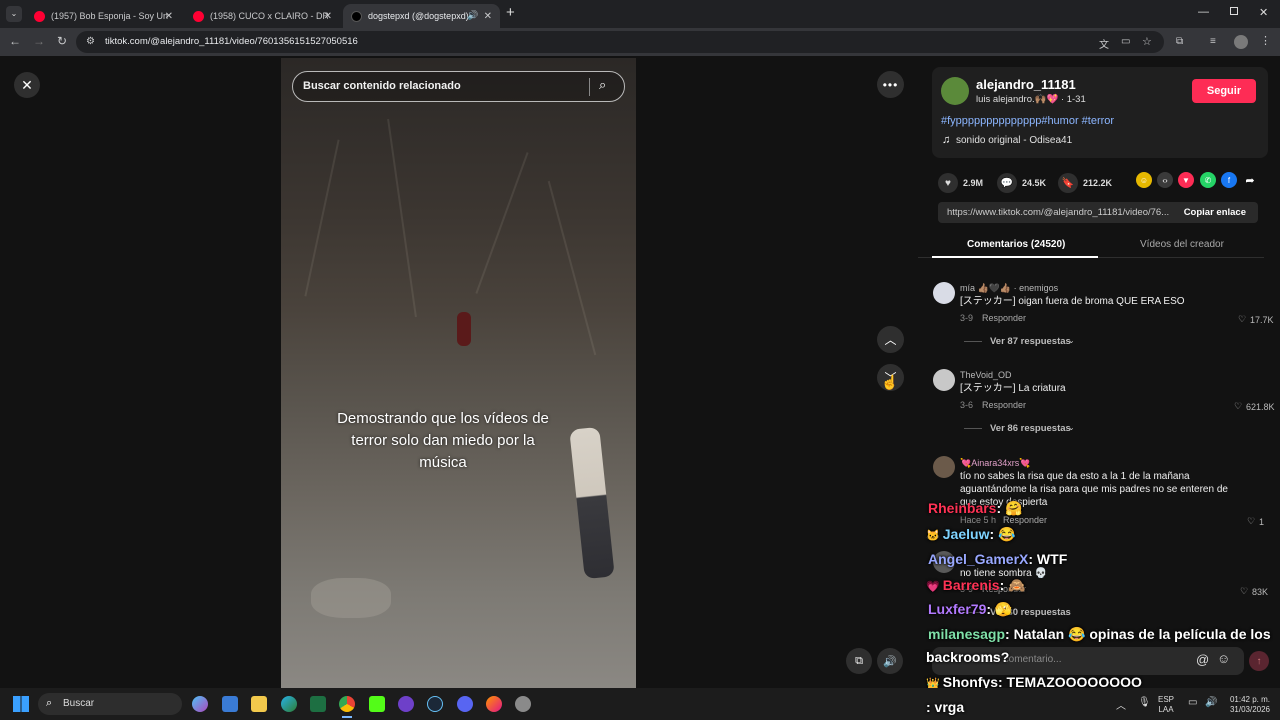 This screenshot has width=1280, height=720. Describe the element at coordinates (890, 339) in the screenshot. I see `previous-video-button: ︿` at that location.